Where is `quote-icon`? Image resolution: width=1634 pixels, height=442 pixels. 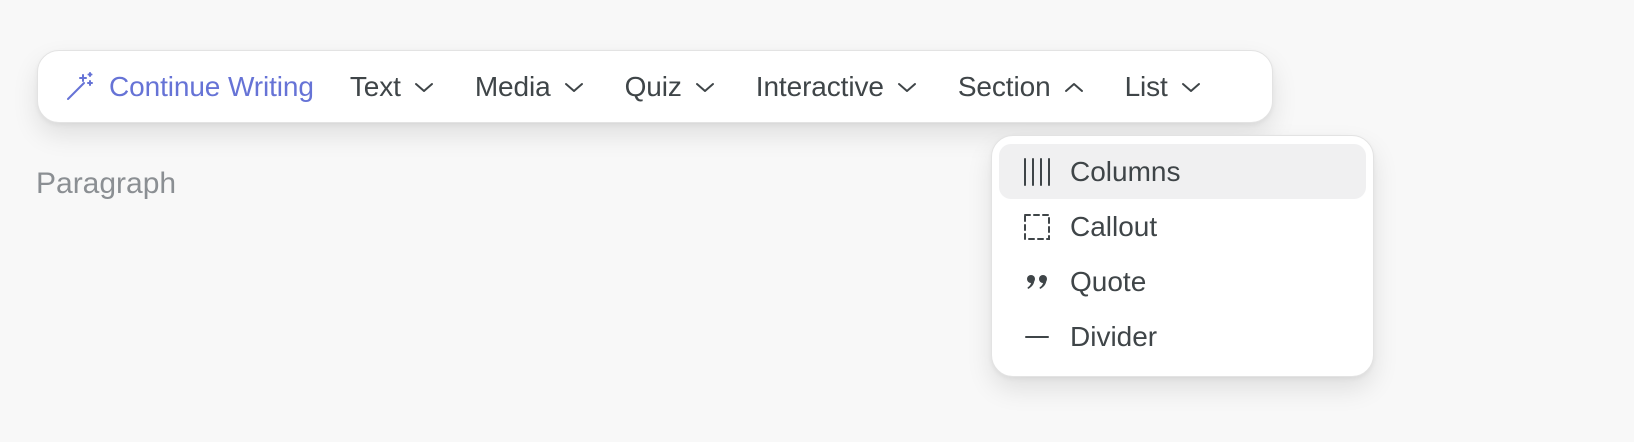 quote-icon is located at coordinates (1037, 282).